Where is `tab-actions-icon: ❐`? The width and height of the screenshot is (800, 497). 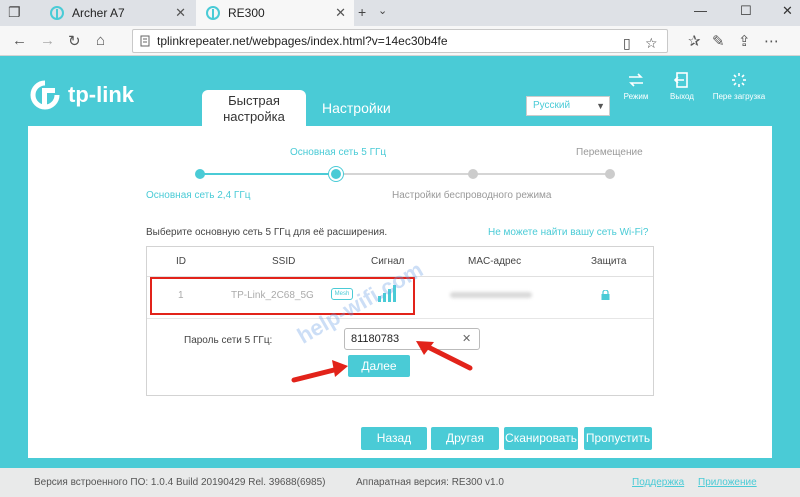
tab-actions-icon: ❐ is located at coordinates (14, 12).